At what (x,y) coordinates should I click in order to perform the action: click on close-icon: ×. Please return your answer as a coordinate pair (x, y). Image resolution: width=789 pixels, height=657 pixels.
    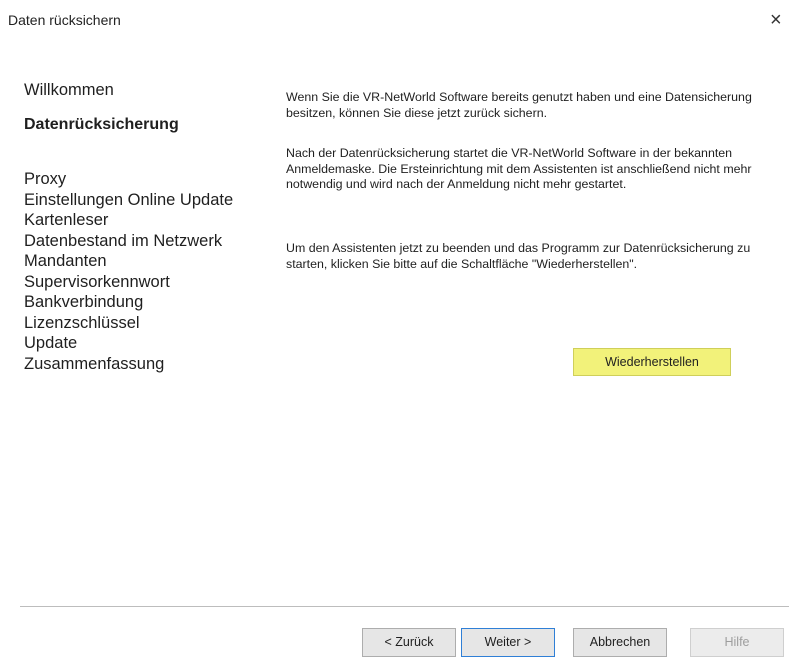
    Looking at the image, I should click on (779, 20).